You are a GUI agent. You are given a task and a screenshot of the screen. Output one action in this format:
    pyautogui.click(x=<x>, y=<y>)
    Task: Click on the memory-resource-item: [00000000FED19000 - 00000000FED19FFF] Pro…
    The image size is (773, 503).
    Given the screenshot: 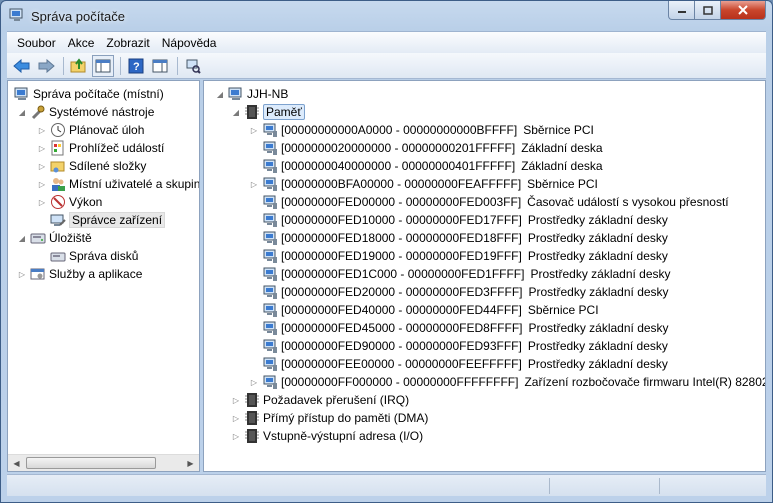 What is the action you would take?
    pyautogui.click(x=458, y=256)
    